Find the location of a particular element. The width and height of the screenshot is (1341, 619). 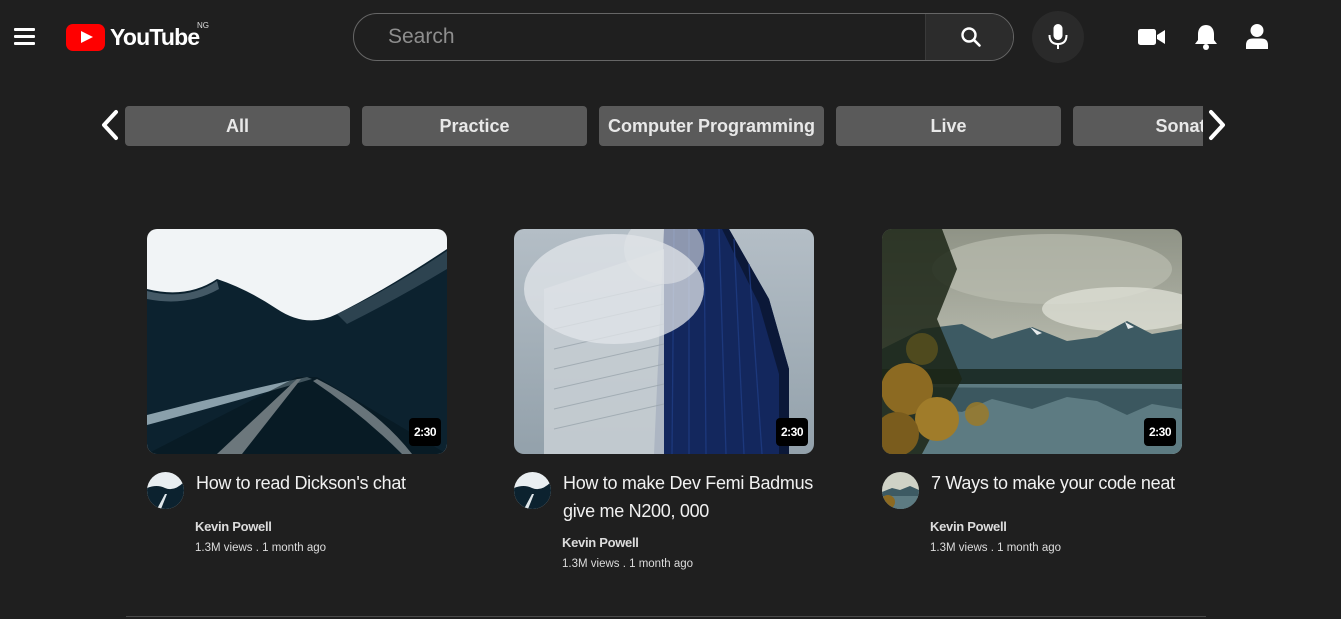

video-title: How to read Dickson's chat is located at coordinates (323, 483).